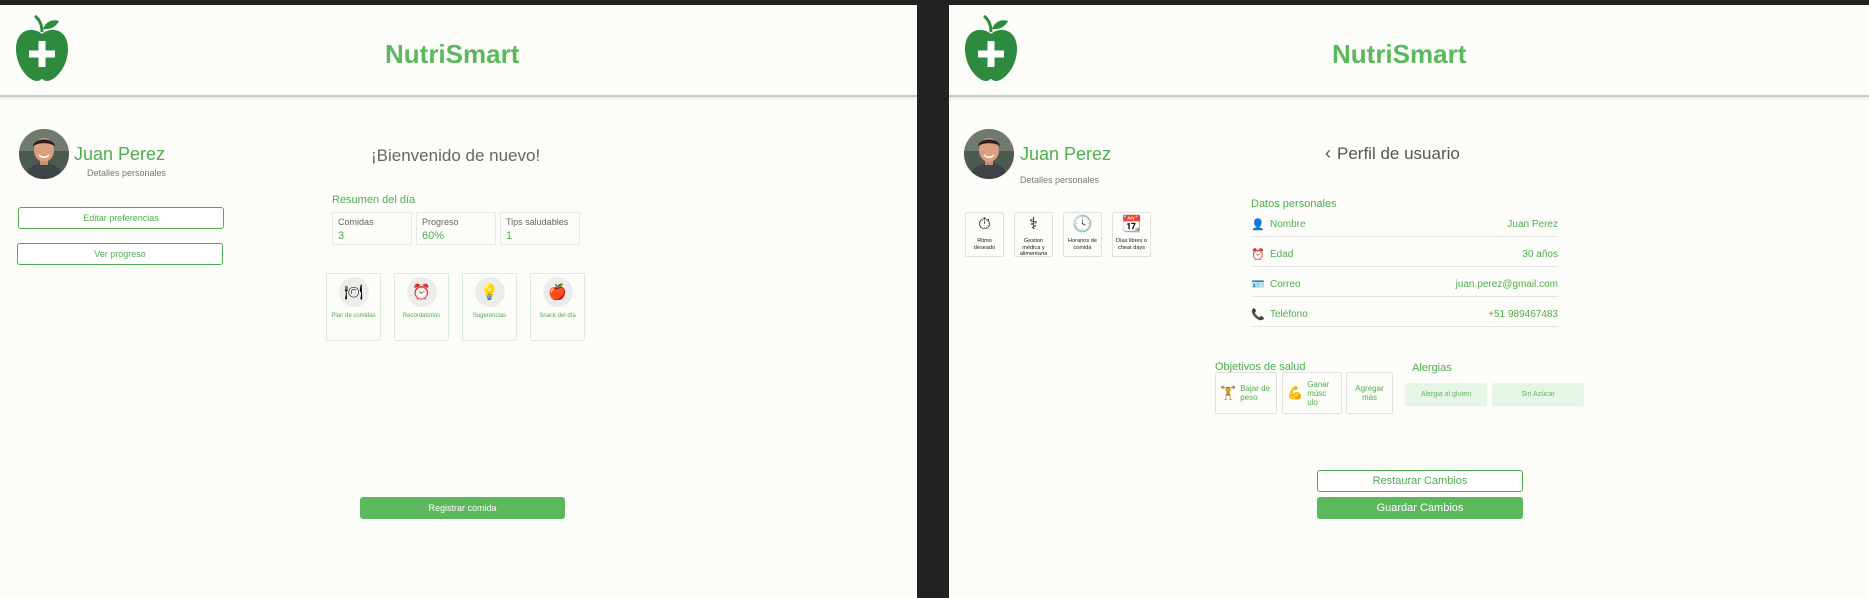  What do you see at coordinates (440, 222) in the screenshot?
I see `stat-label: Progreso` at bounding box center [440, 222].